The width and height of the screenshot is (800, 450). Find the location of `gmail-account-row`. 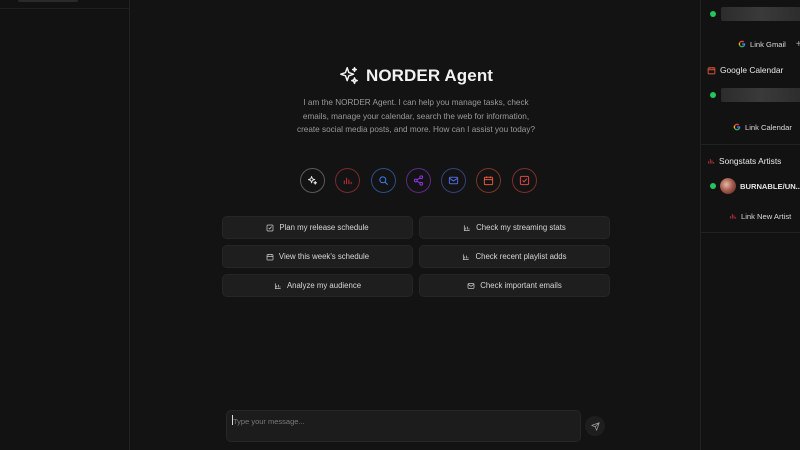

gmail-account-row is located at coordinates (755, 14).